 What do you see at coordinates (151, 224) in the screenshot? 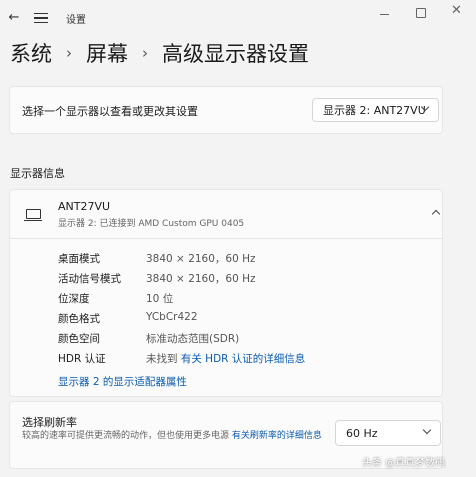
I see `monitor-subtitle: 显示器 2: 已连接到 AMD Custom GPU 0405` at bounding box center [151, 224].